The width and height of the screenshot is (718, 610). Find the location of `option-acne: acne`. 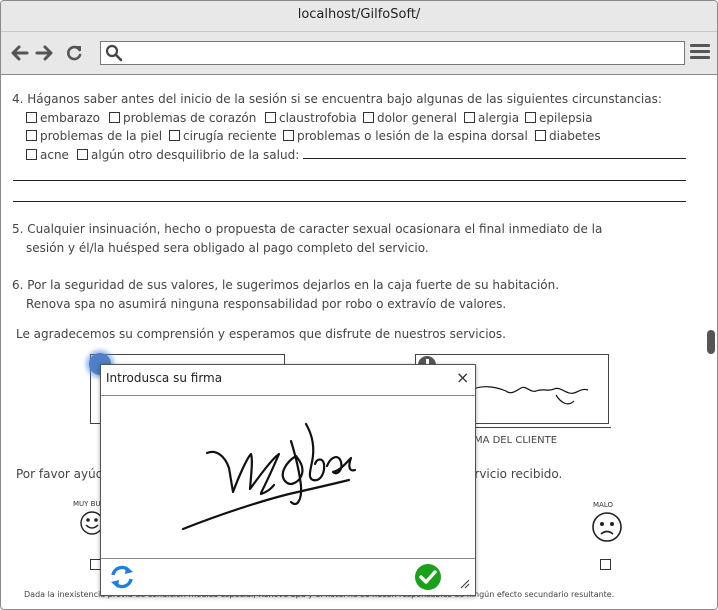

option-acne: acne is located at coordinates (47, 155).